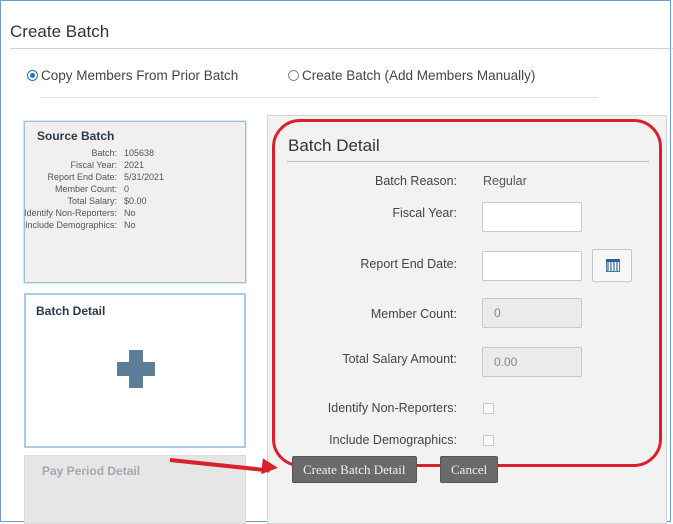 The image size is (673, 524). Describe the element at coordinates (293, 75) in the screenshot. I see `create-manually-radio` at that location.